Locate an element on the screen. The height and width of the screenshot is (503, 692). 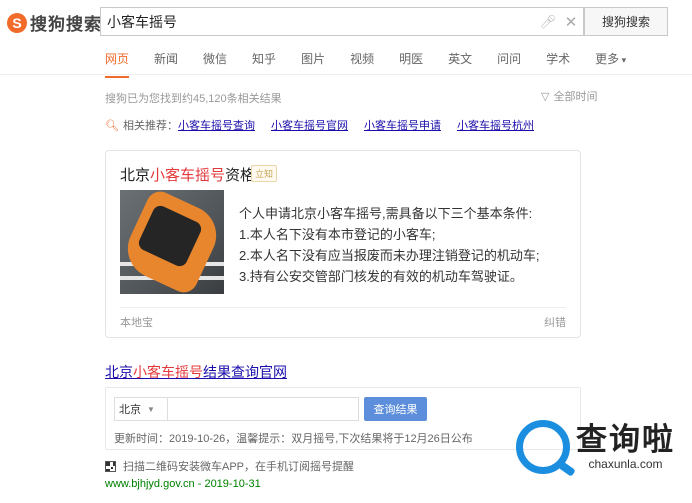
watermark-logo-icon is located at coordinates (543, 447).